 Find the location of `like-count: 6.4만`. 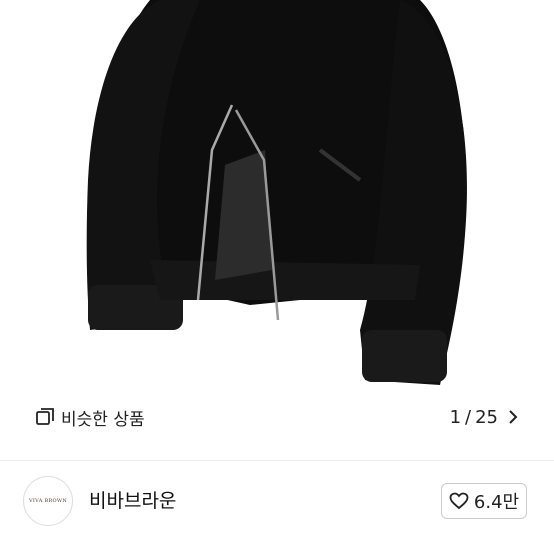

like-count: 6.4만 is located at coordinates (496, 502).